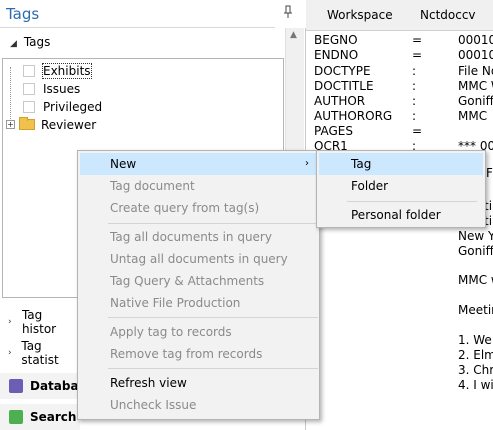 The height and width of the screenshot is (430, 493). What do you see at coordinates (396, 215) in the screenshot?
I see `submenu-item-personal-folder: Personal folder` at bounding box center [396, 215].